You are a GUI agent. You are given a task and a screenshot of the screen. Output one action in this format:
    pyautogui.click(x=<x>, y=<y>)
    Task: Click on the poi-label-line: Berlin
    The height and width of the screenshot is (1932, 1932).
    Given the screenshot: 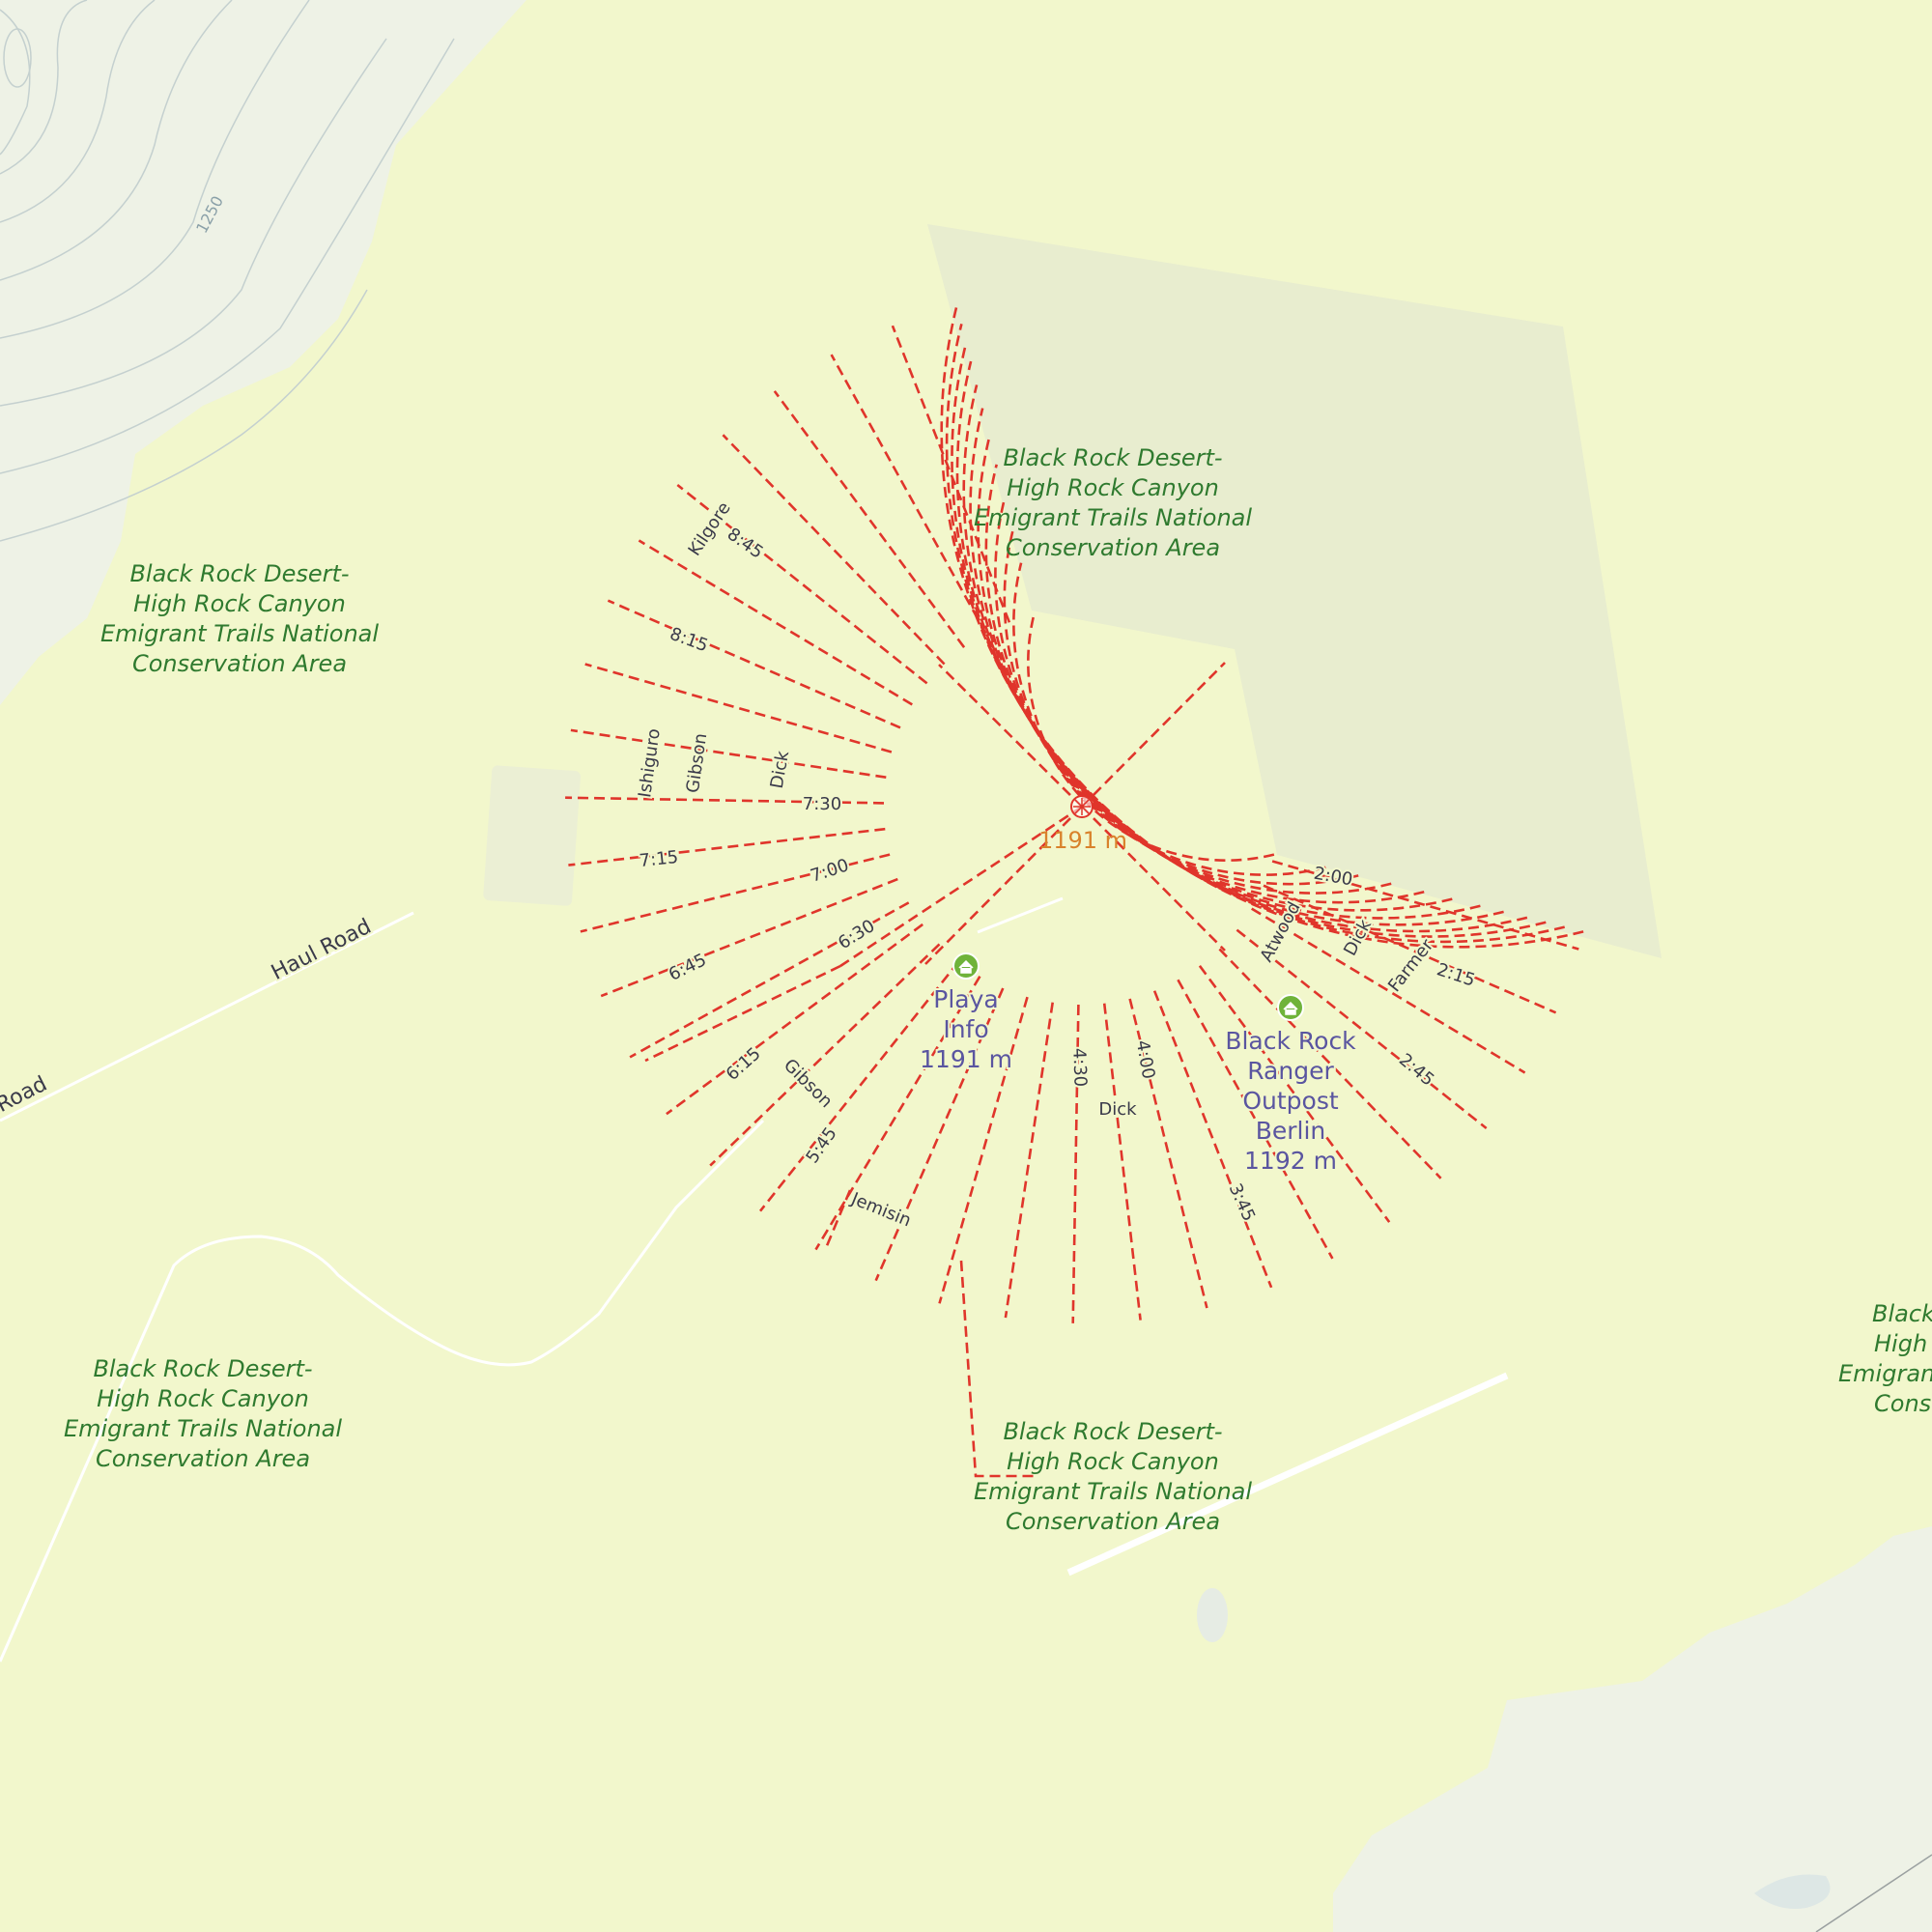 What is the action you would take?
    pyautogui.click(x=1291, y=1131)
    